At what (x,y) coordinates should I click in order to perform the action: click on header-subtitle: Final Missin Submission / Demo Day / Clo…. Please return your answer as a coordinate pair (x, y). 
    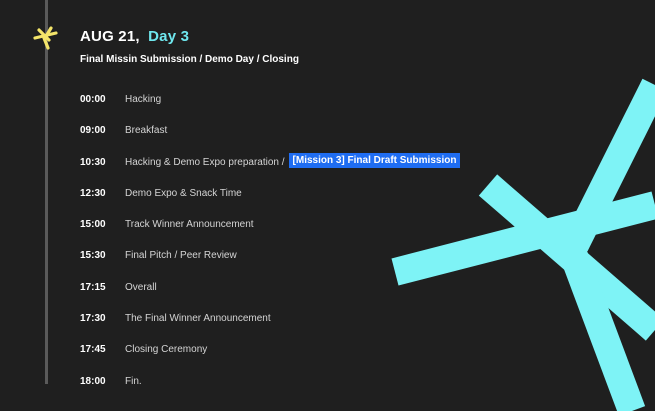
    Looking at the image, I should click on (189, 59).